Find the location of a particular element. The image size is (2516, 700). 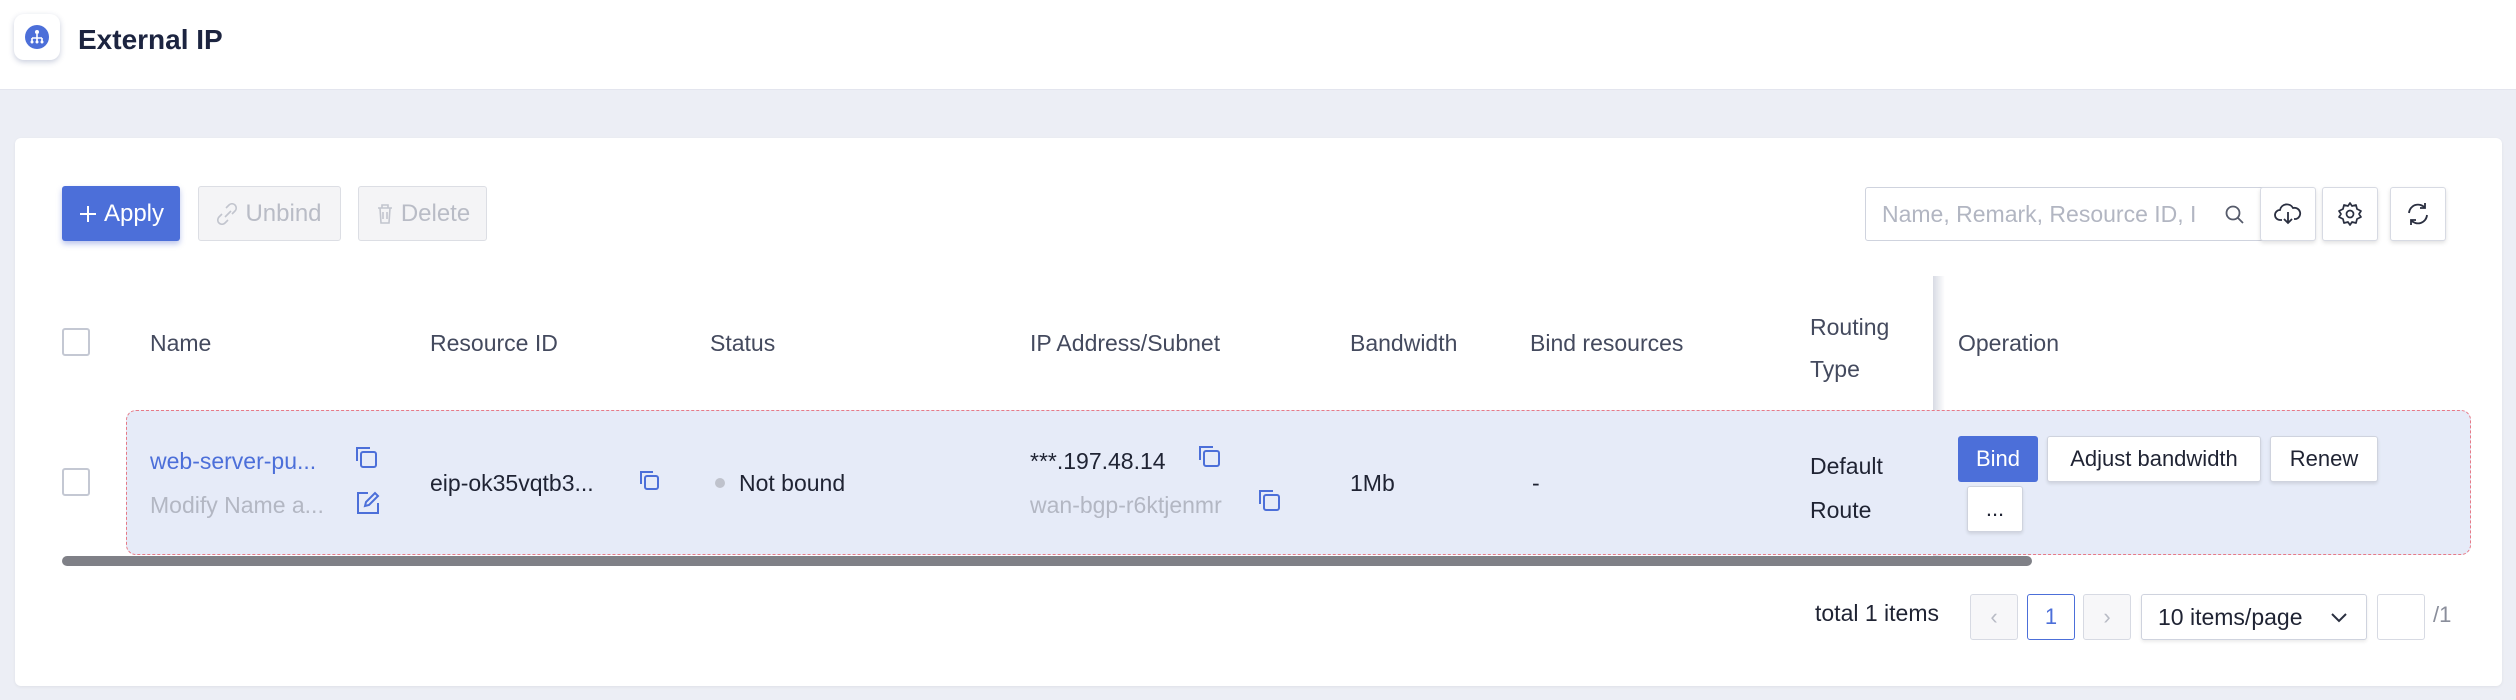

refresh-button is located at coordinates (2418, 214).